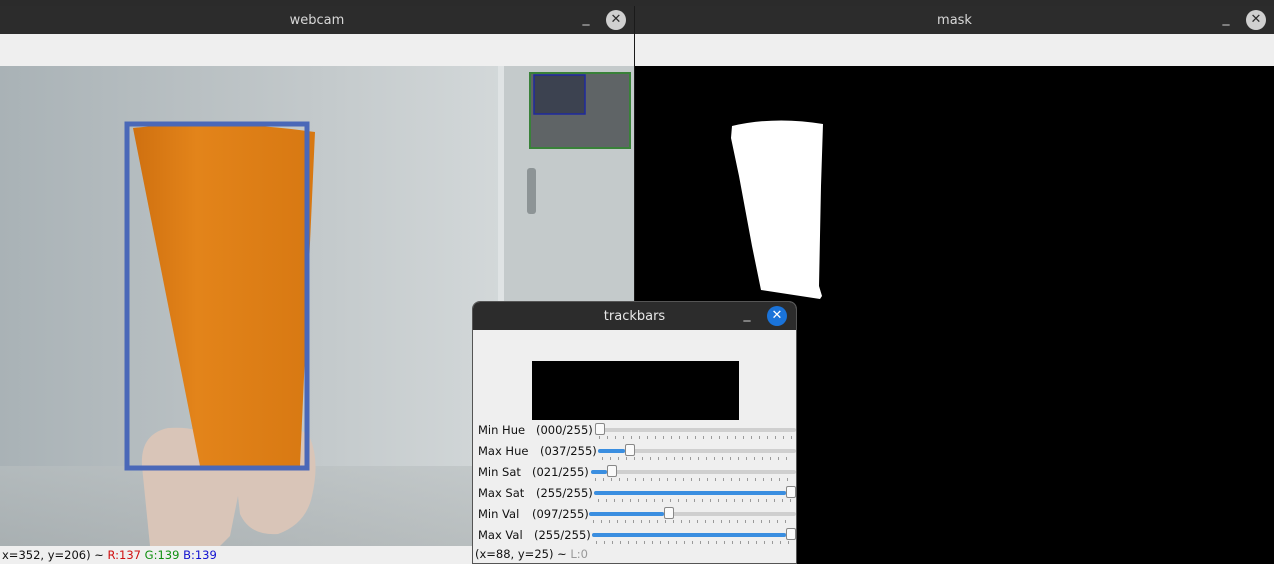 This screenshot has width=1274, height=564. I want to click on status-r-value: R:137, so click(124, 555).